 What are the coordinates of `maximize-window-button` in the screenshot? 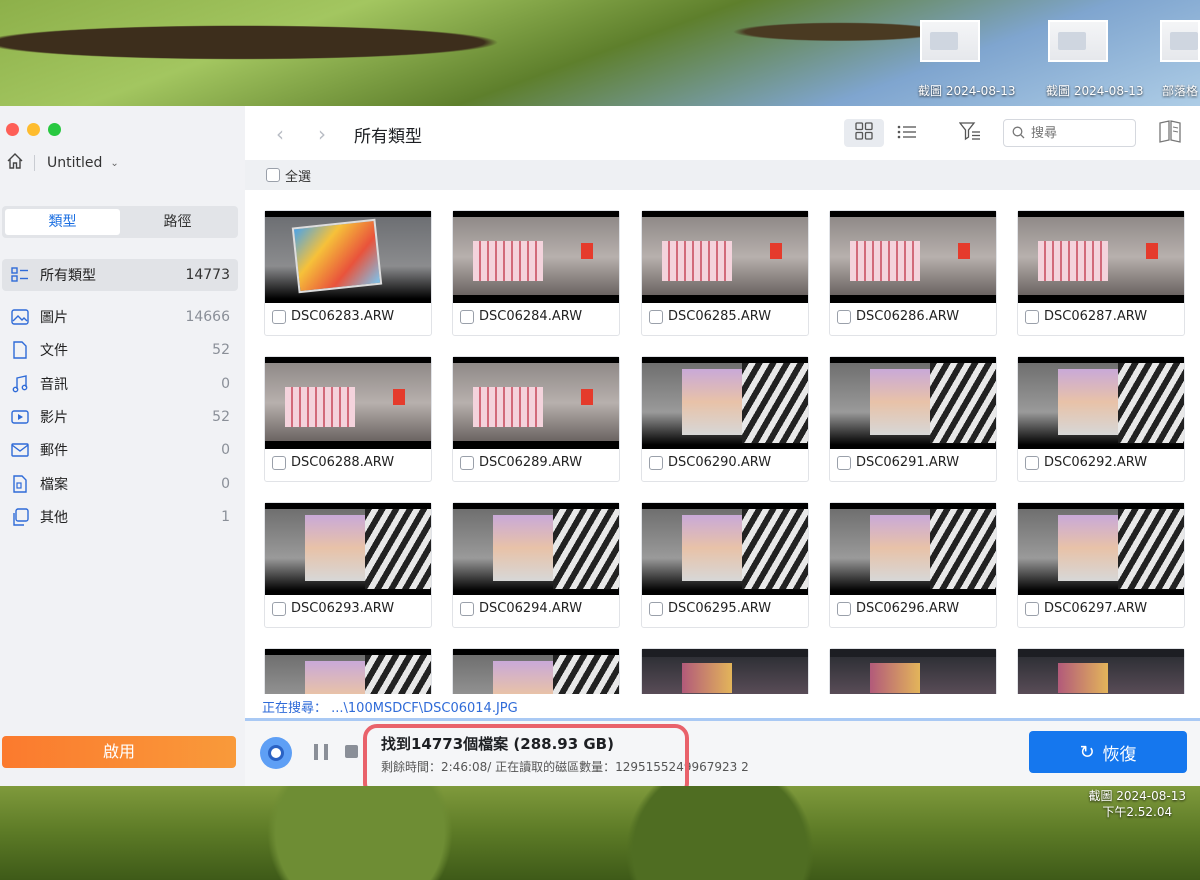 It's located at (54, 129).